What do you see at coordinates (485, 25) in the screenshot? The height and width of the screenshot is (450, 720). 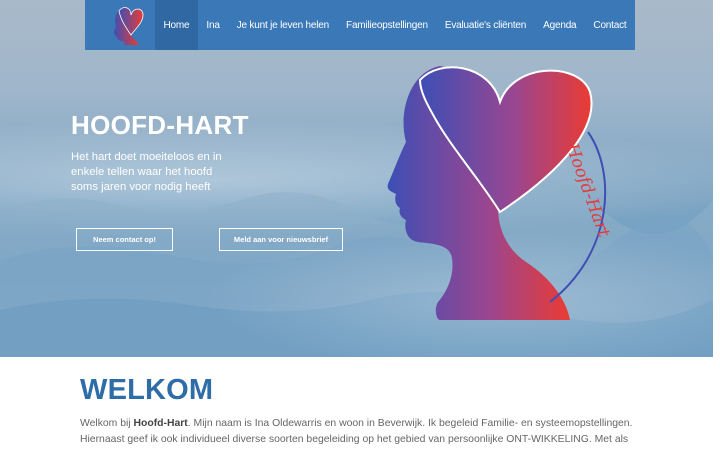 I see `nav-item-evaluaties: Evaluatie's cliënten` at bounding box center [485, 25].